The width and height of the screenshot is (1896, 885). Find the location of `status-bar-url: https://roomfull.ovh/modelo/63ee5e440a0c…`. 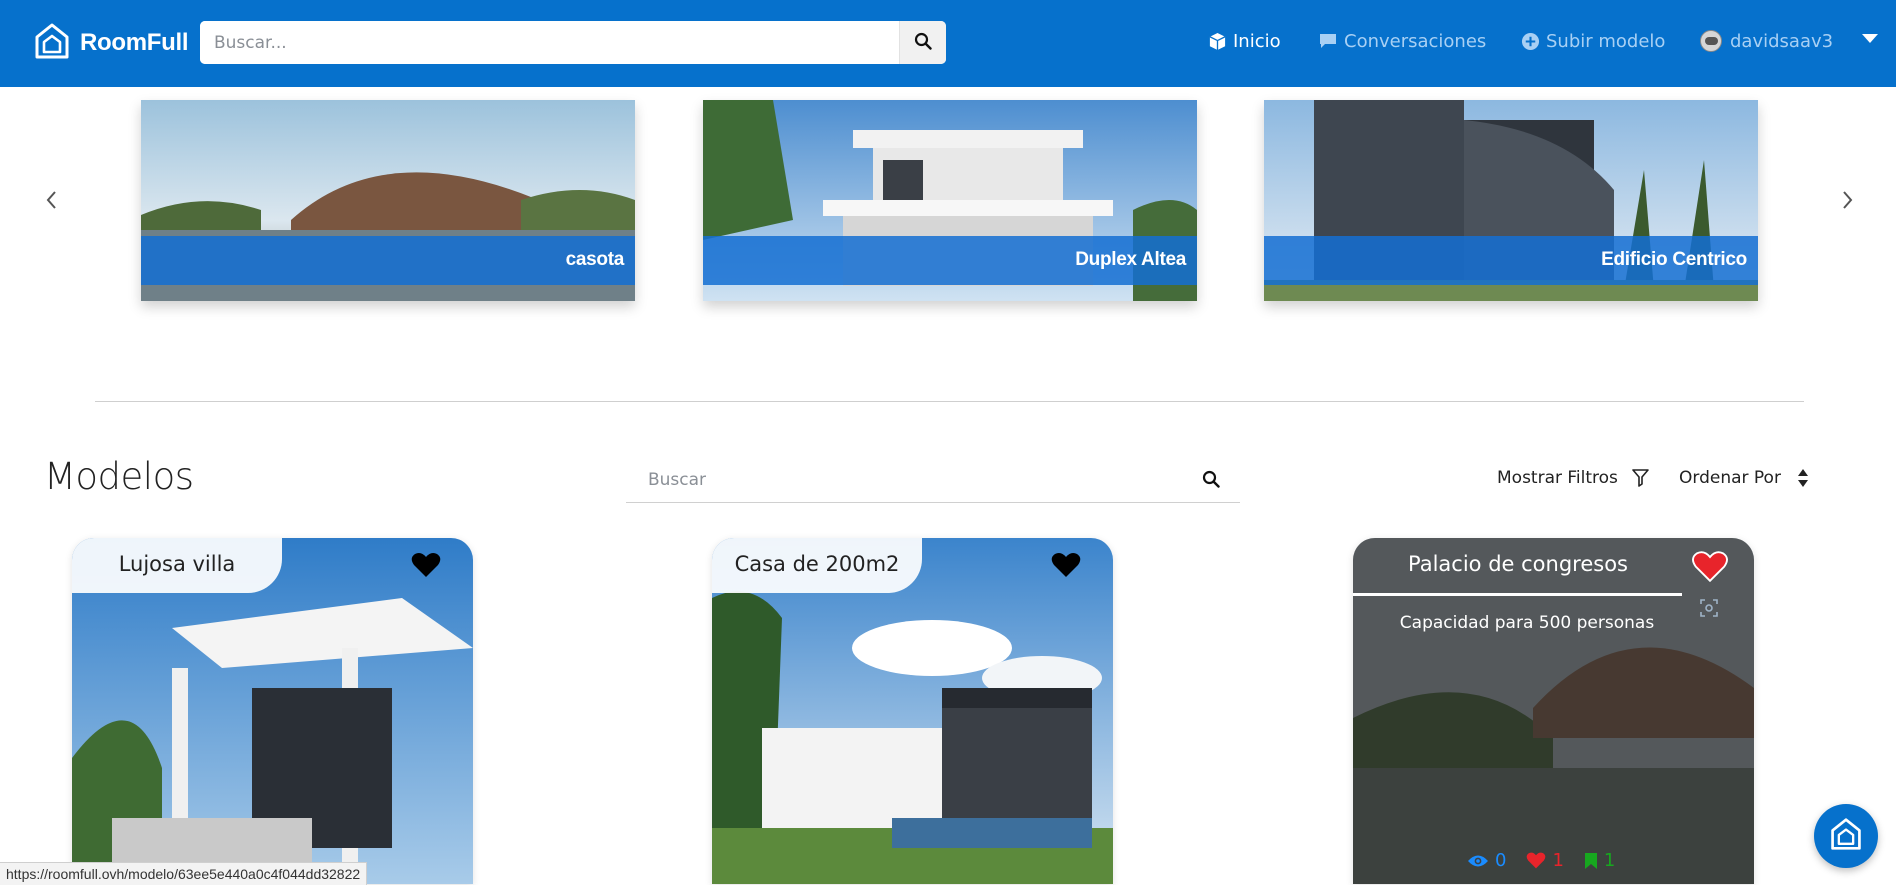

status-bar-url: https://roomfull.ovh/modelo/63ee5e440a0c… is located at coordinates (184, 873).